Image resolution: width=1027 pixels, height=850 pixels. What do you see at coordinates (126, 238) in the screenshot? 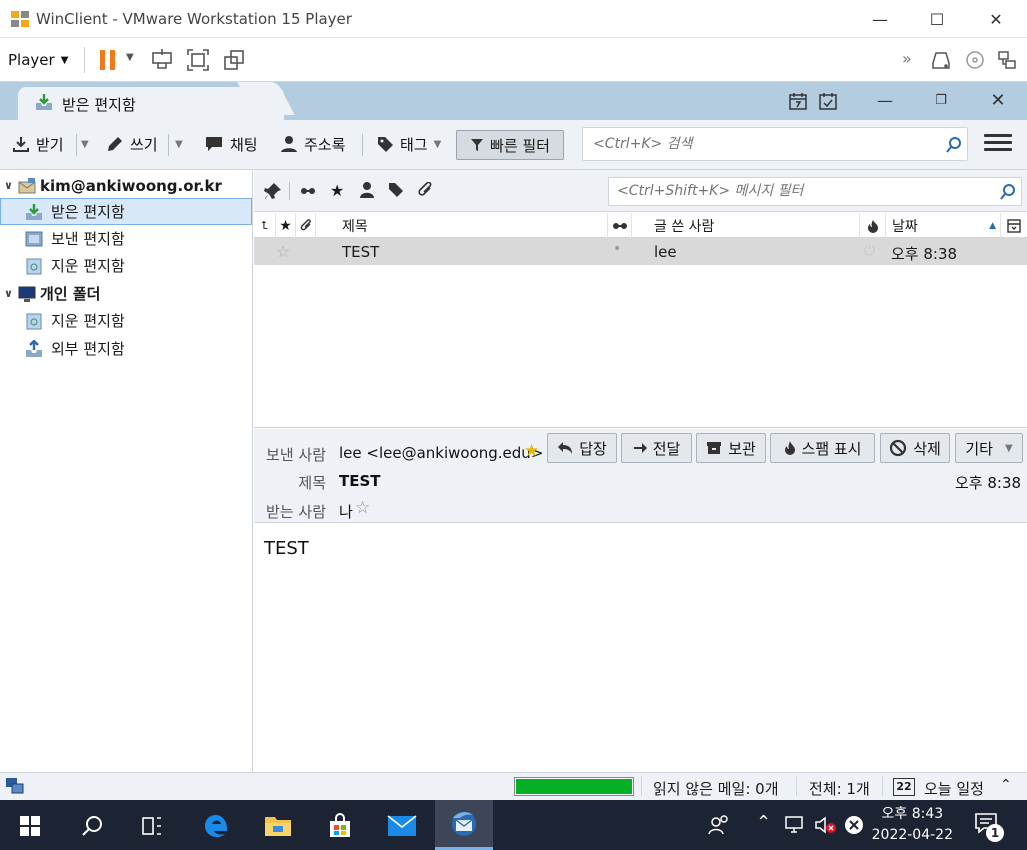
I see `folder-sent: 보낸 편지함` at bounding box center [126, 238].